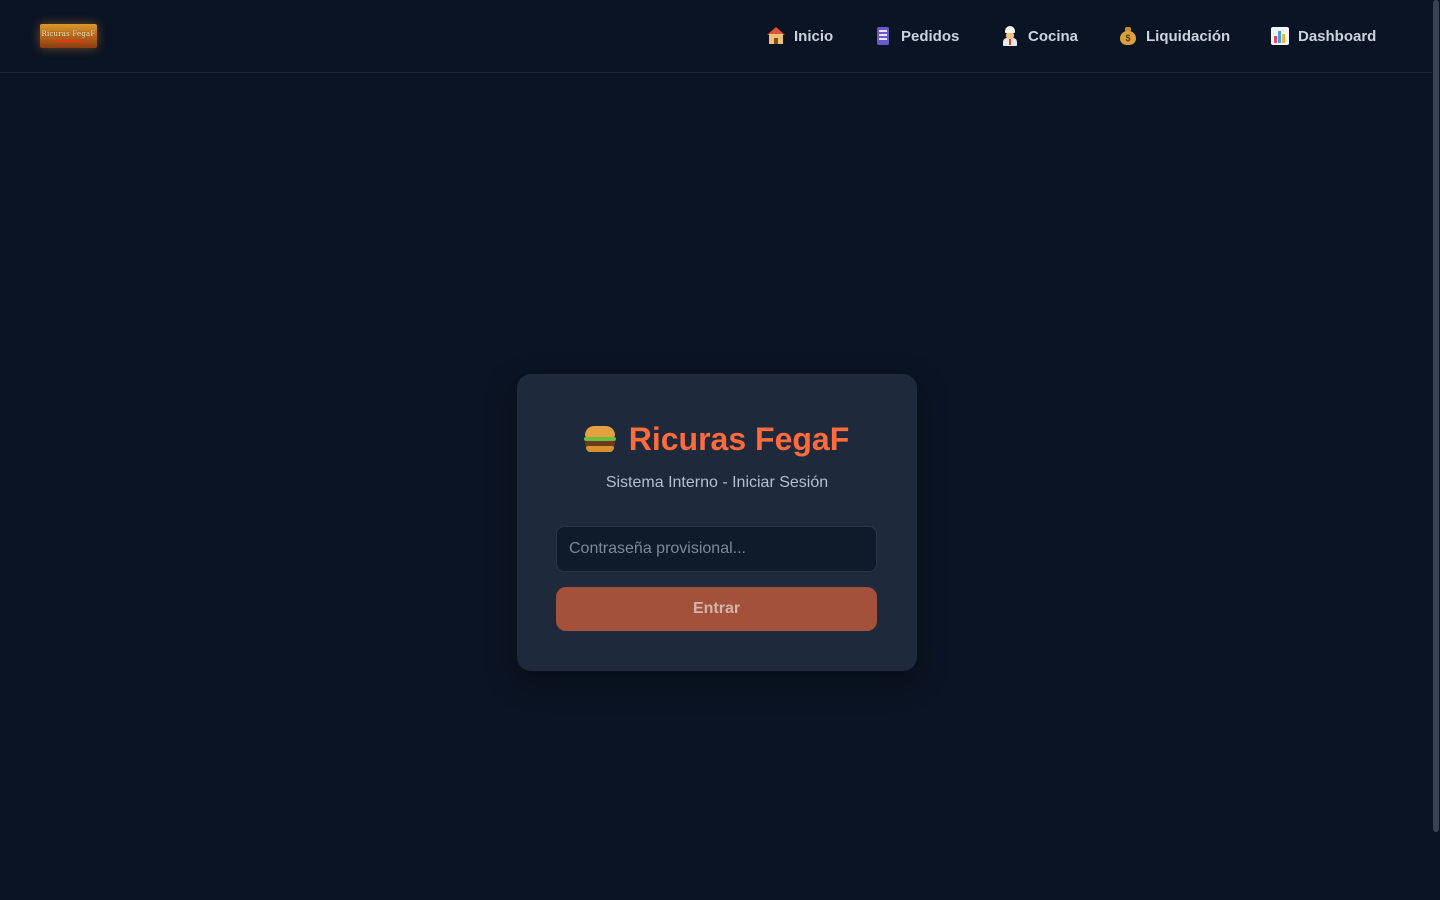  I want to click on house-icon, so click(776, 36).